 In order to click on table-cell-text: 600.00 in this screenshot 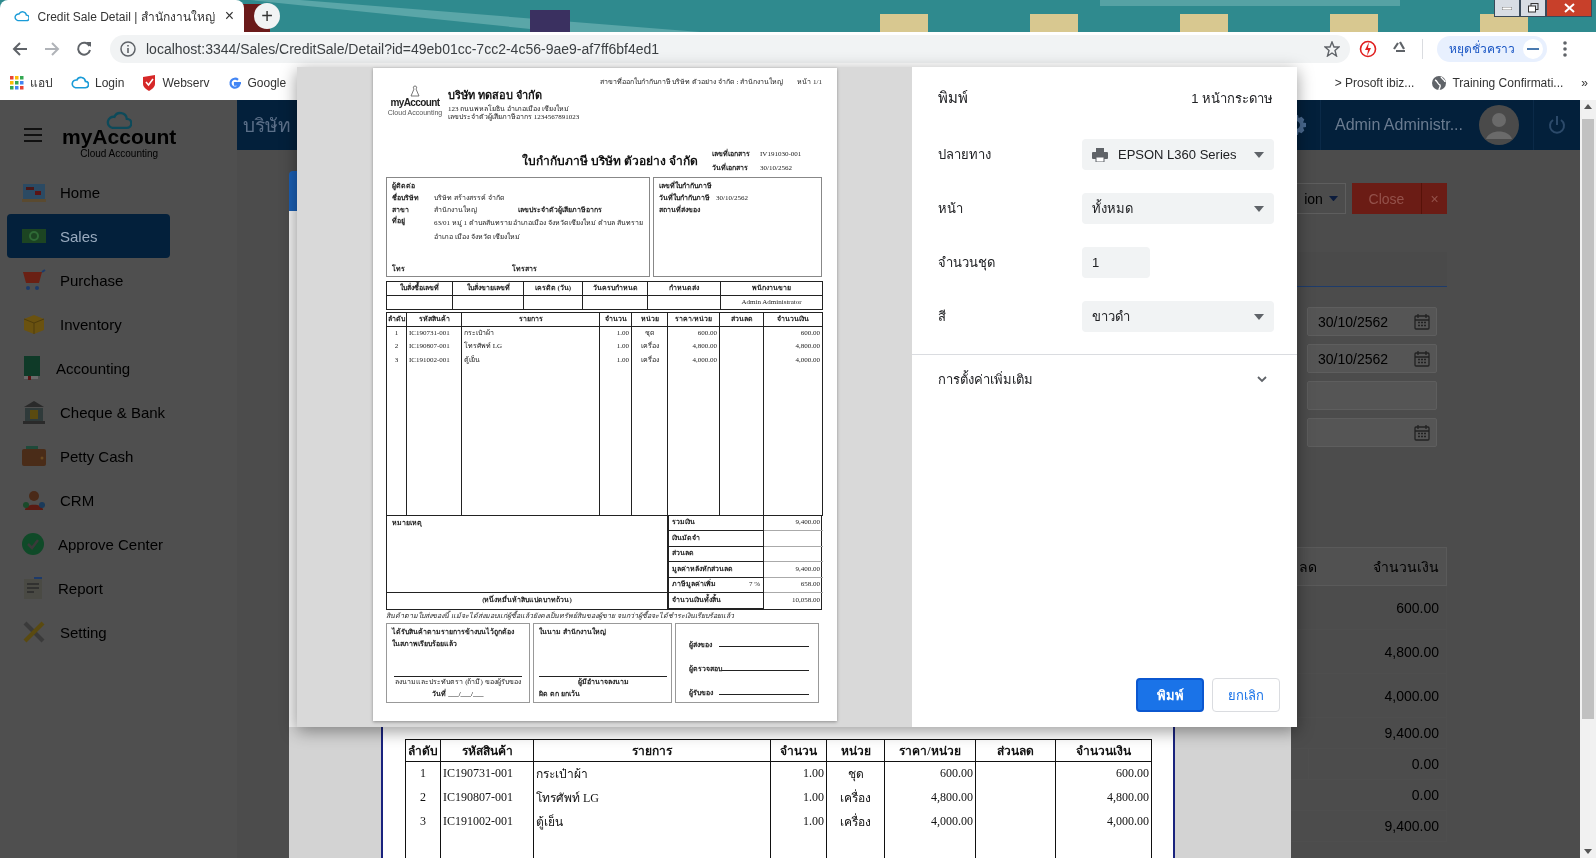, I will do `click(1418, 607)`.